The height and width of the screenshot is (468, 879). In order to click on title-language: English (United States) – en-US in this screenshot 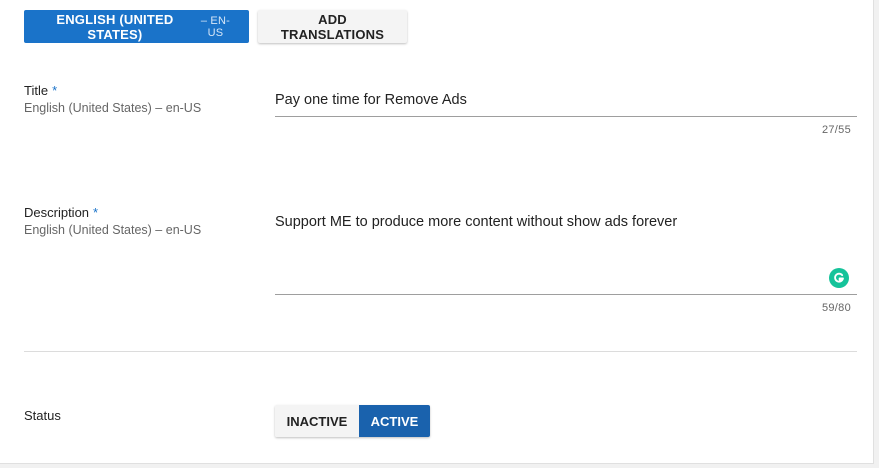, I will do `click(113, 108)`.